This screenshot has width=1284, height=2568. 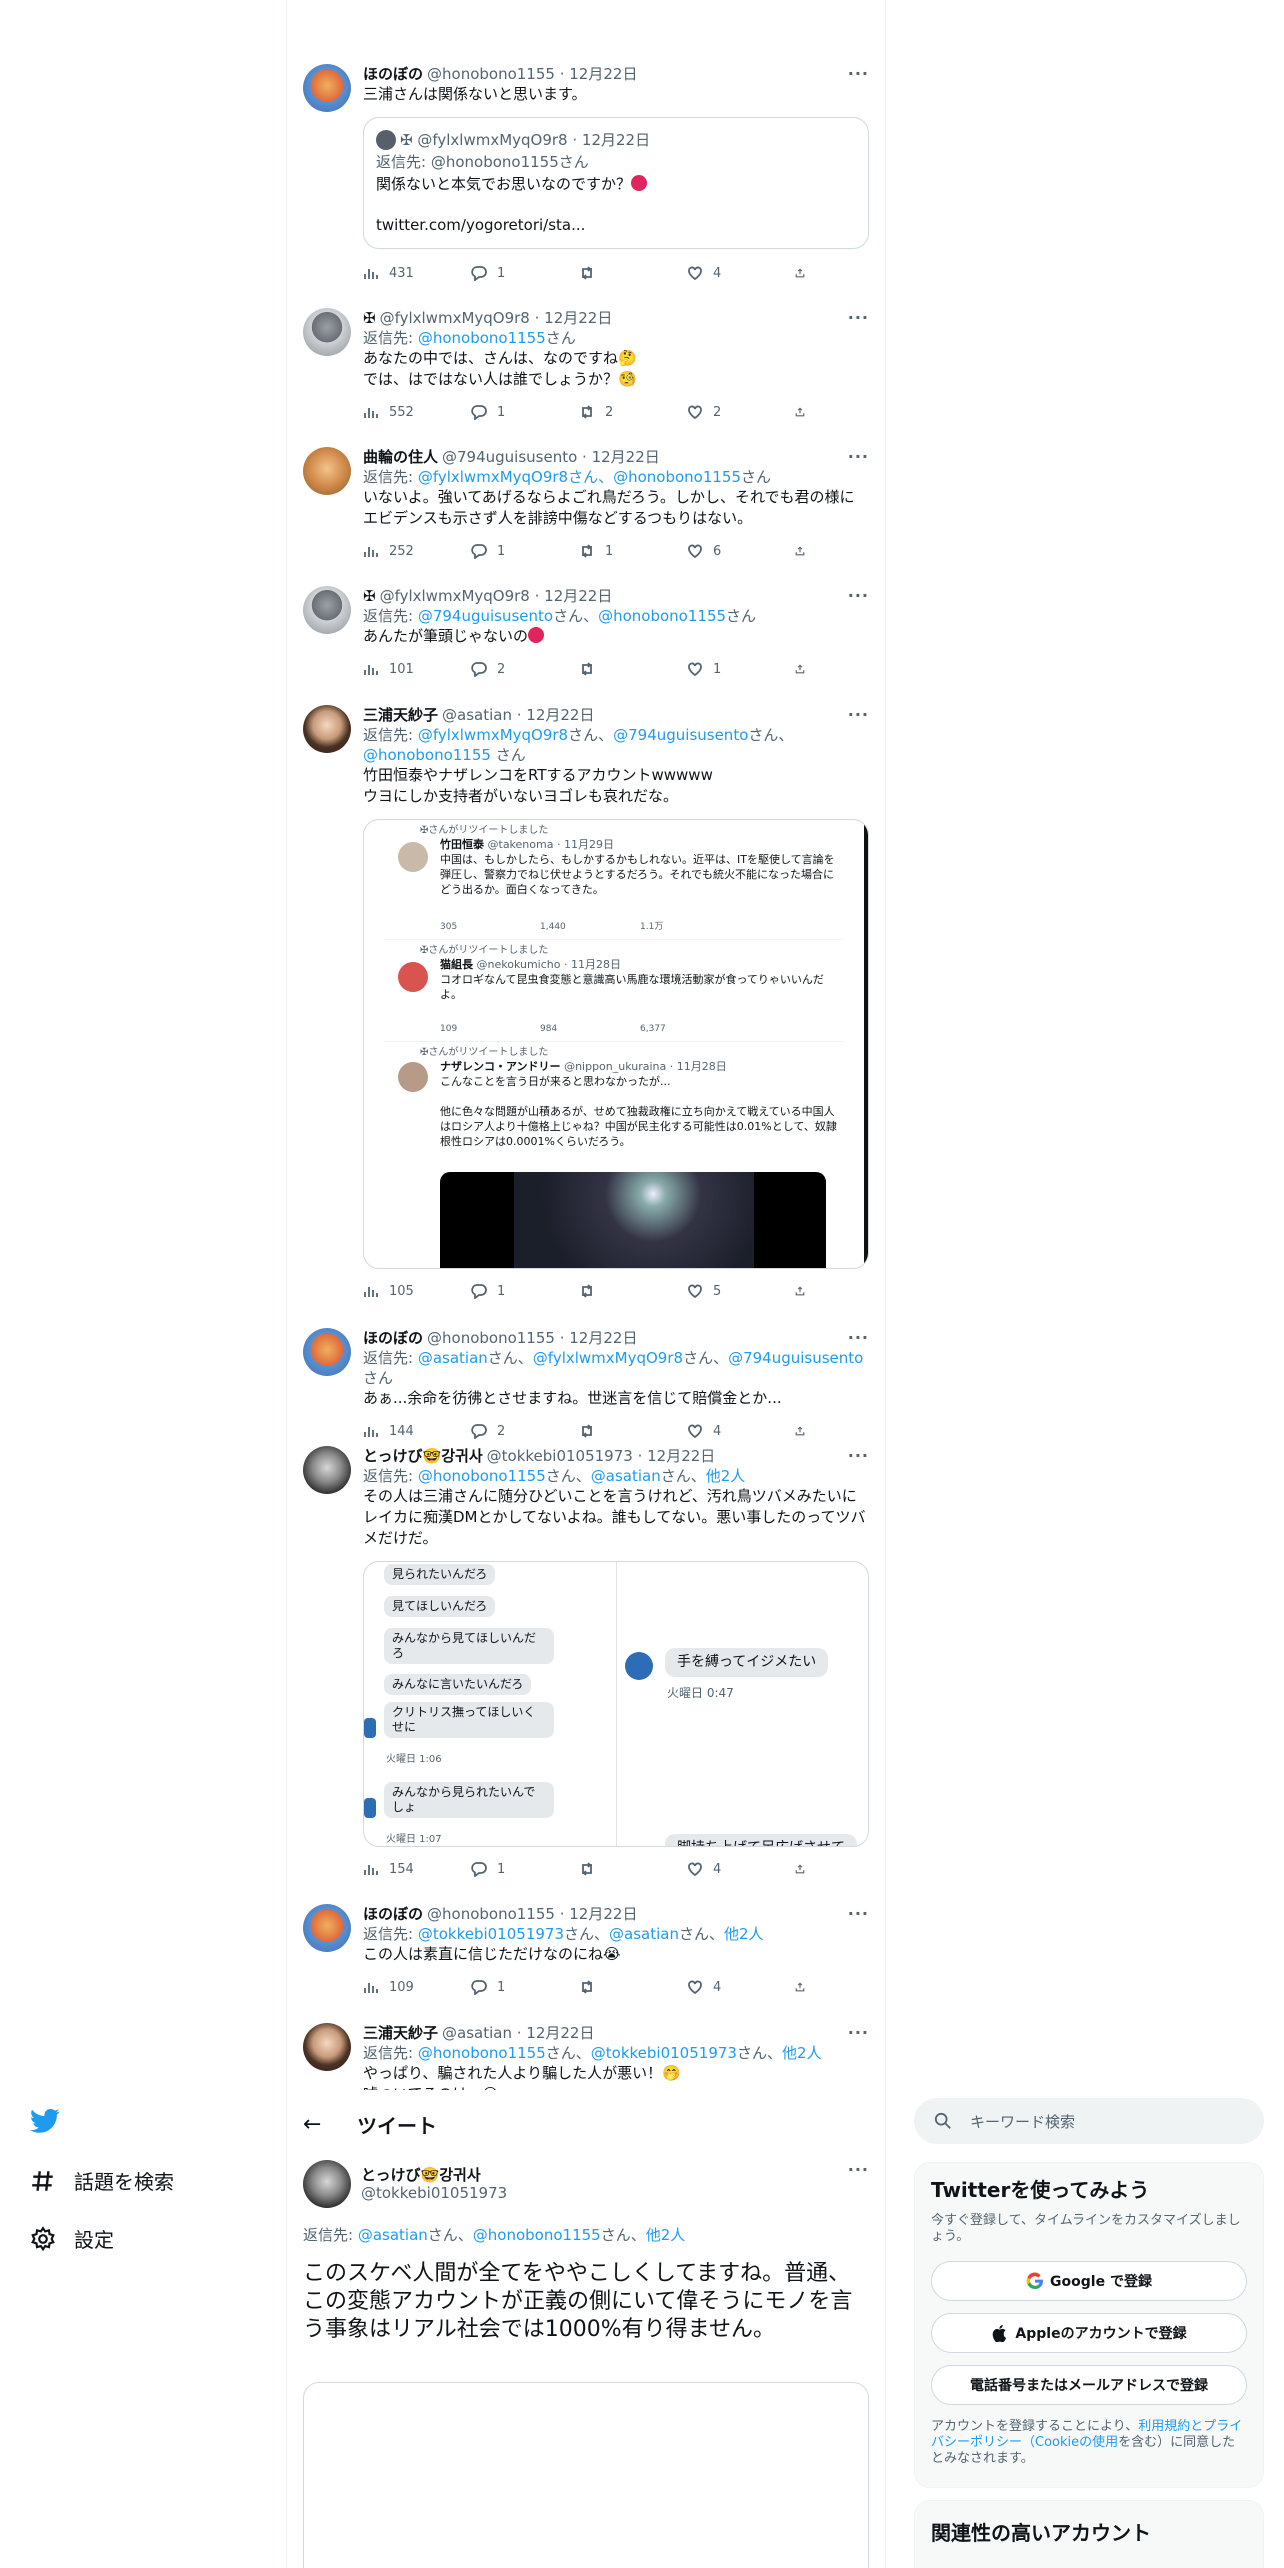 What do you see at coordinates (1089, 2333) in the screenshot?
I see `apple-signup-button: Appleのアカウントで登録` at bounding box center [1089, 2333].